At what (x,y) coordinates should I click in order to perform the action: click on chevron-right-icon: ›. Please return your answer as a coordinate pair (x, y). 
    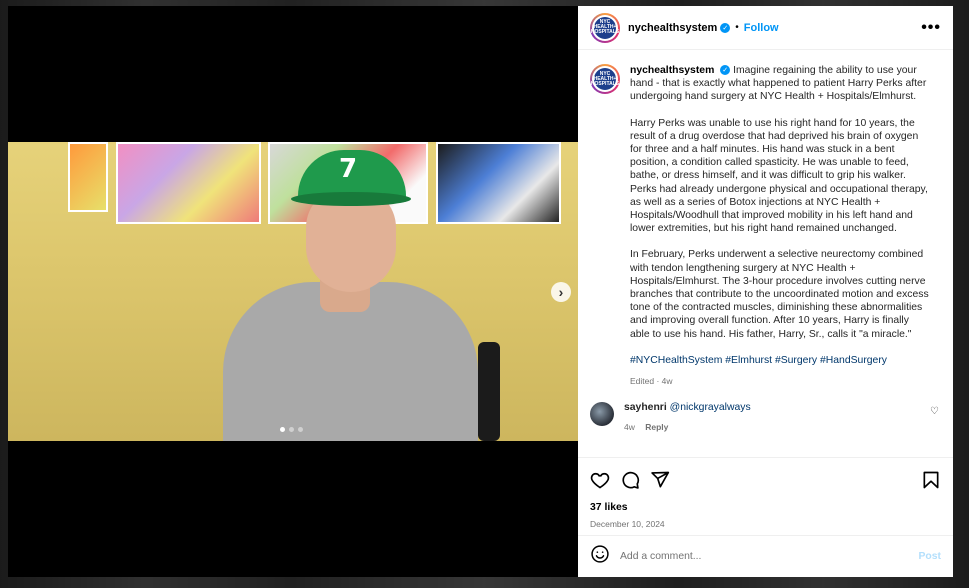
    Looking at the image, I should click on (561, 292).